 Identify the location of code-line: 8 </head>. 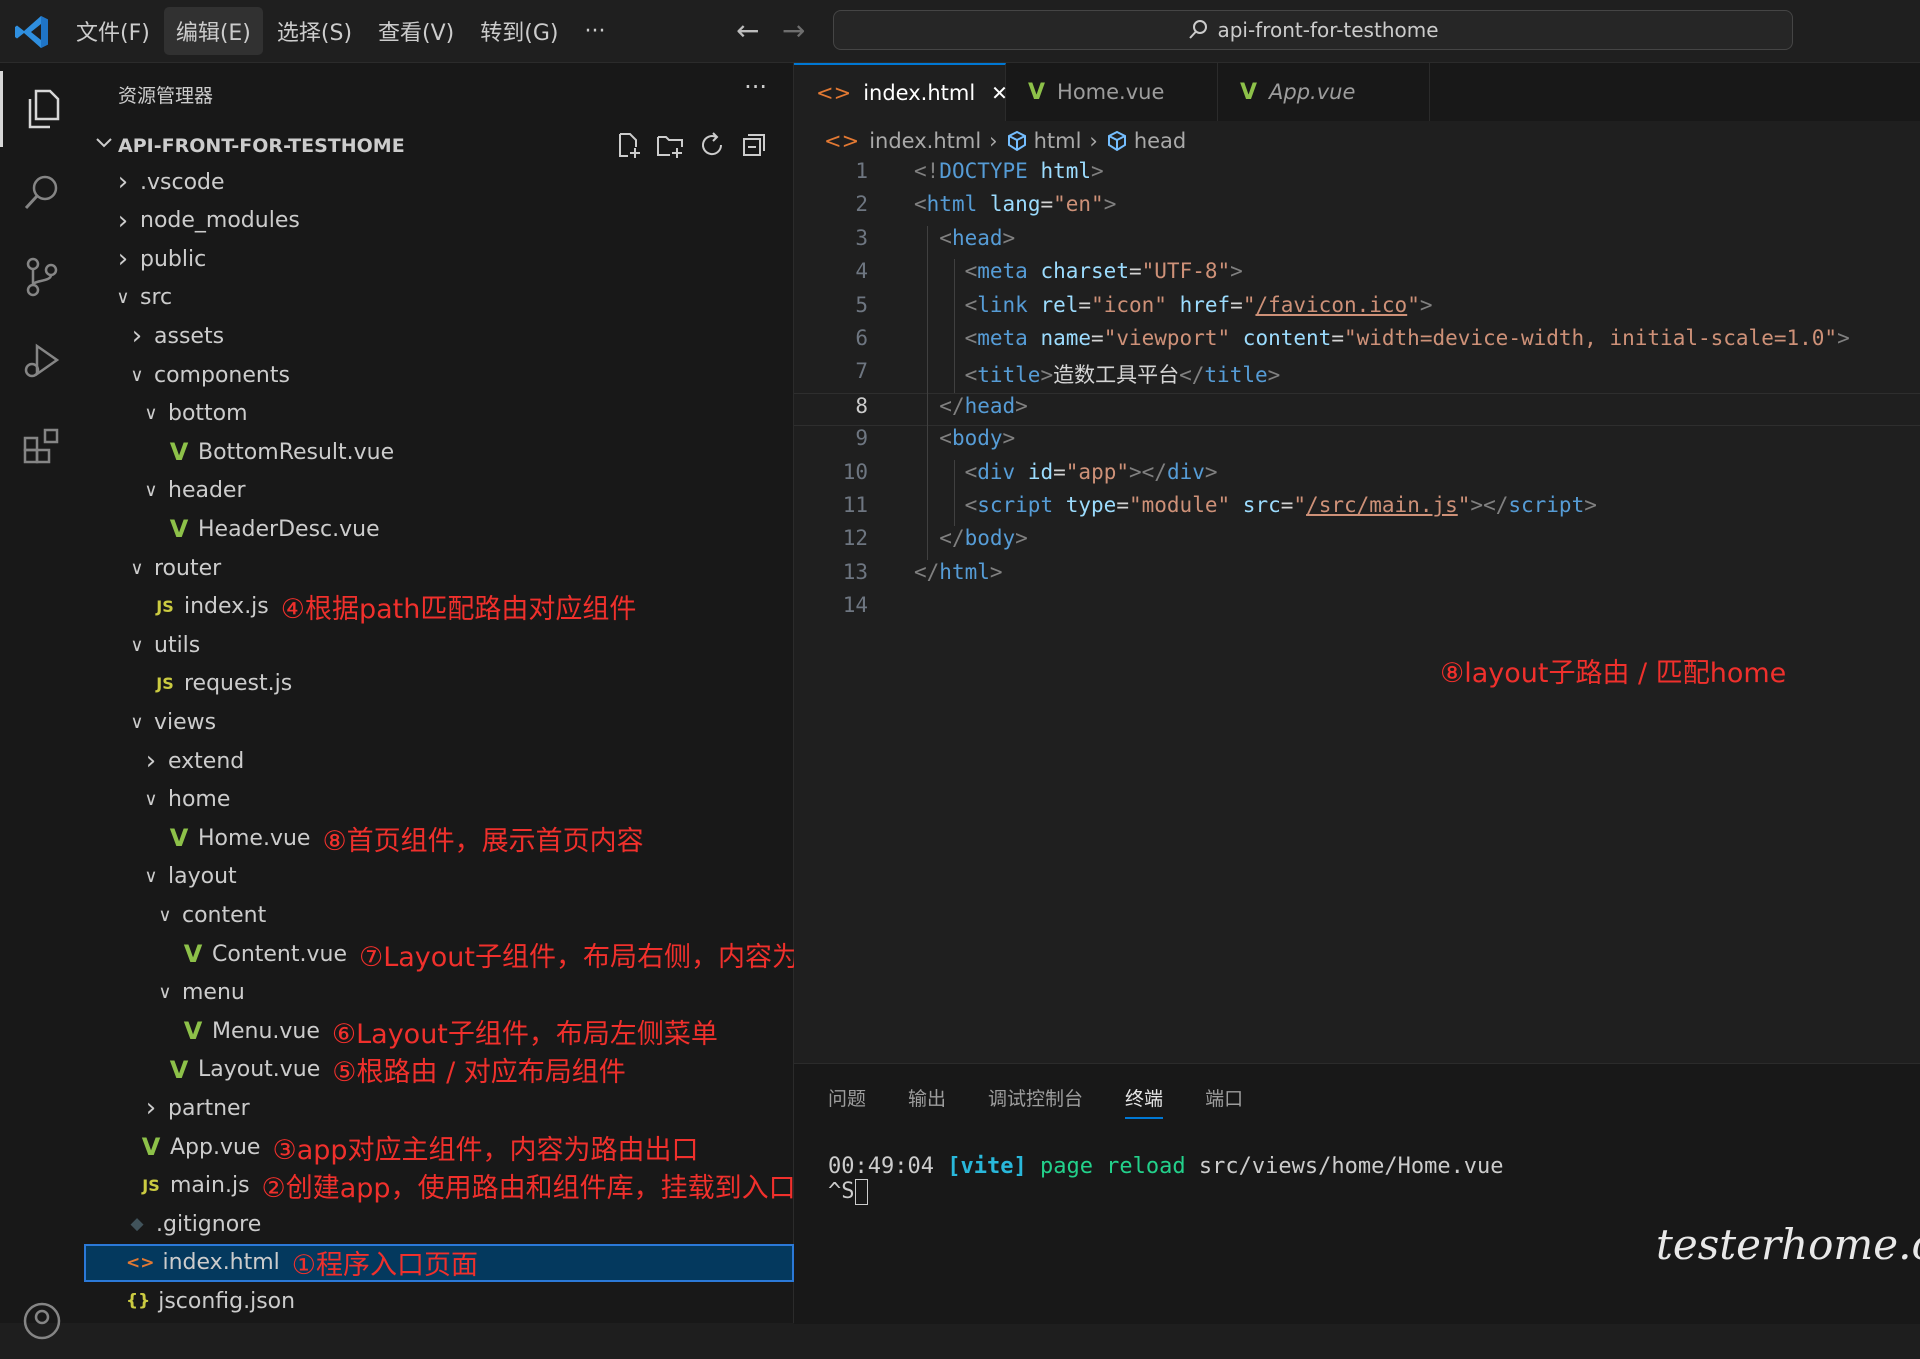
(1357, 409).